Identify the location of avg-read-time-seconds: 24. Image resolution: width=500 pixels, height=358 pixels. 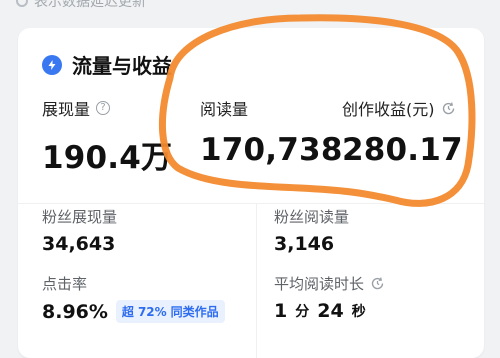
(330, 311).